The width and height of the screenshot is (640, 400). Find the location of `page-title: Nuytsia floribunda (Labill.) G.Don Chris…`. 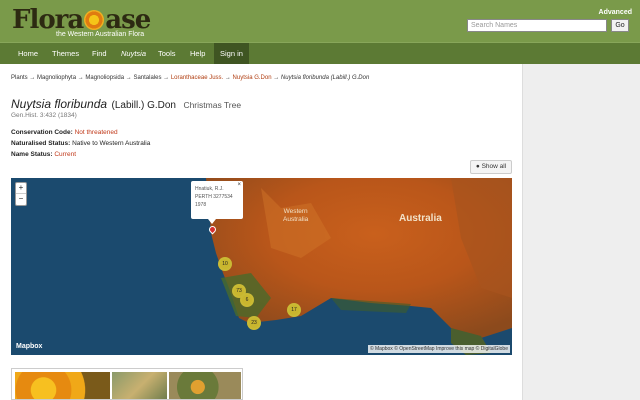

page-title: Nuytsia floribunda (Labill.) G.Don Chris… is located at coordinates (126, 104).